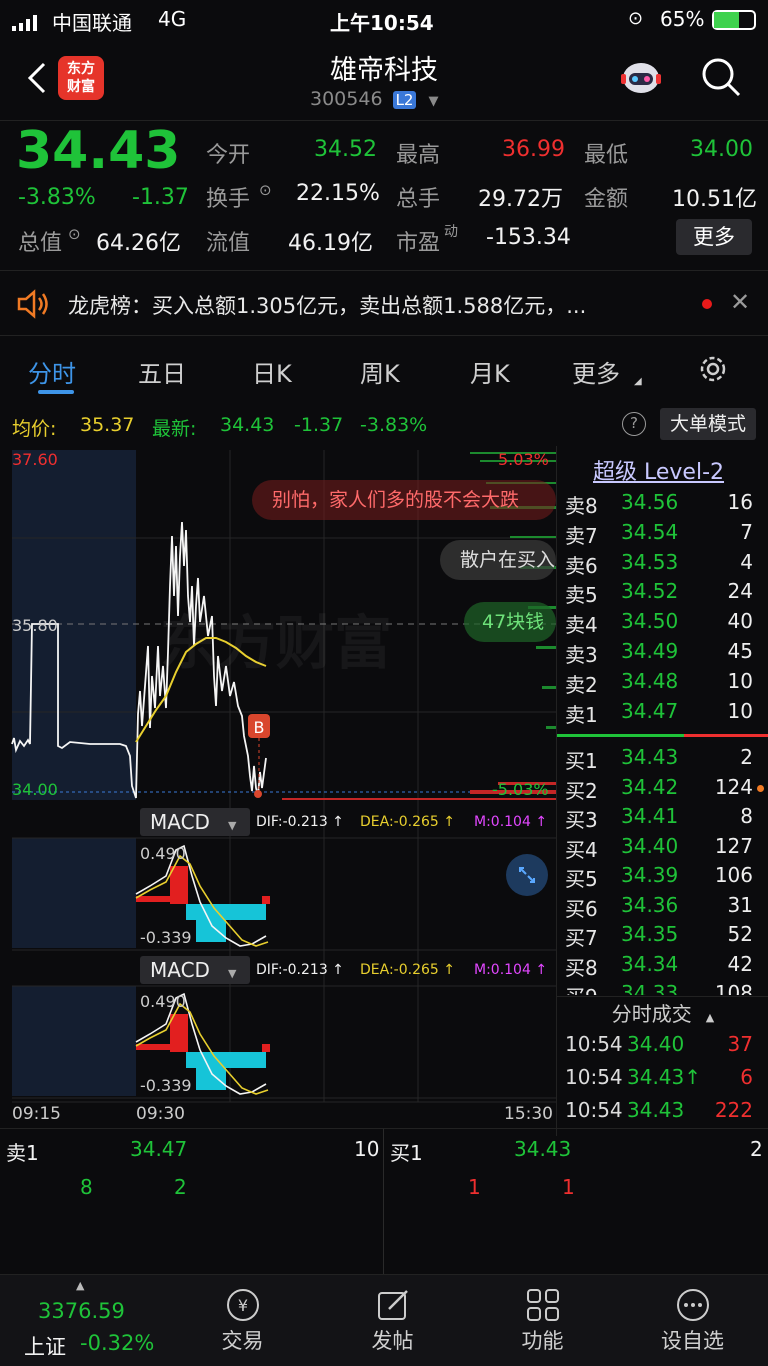  What do you see at coordinates (35, 789) in the screenshot?
I see `y-axis-bottom: 34.00` at bounding box center [35, 789].